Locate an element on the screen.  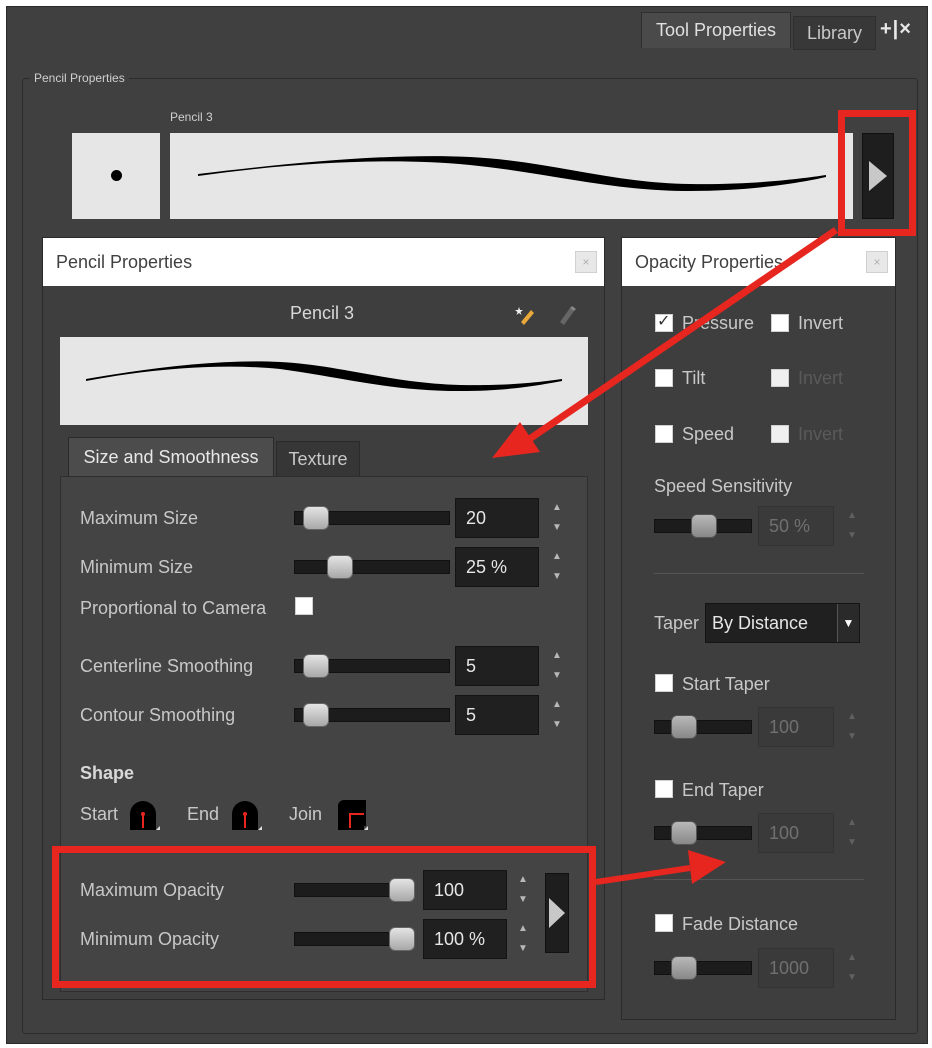
tilt-invert-checkbox is located at coordinates (780, 378).